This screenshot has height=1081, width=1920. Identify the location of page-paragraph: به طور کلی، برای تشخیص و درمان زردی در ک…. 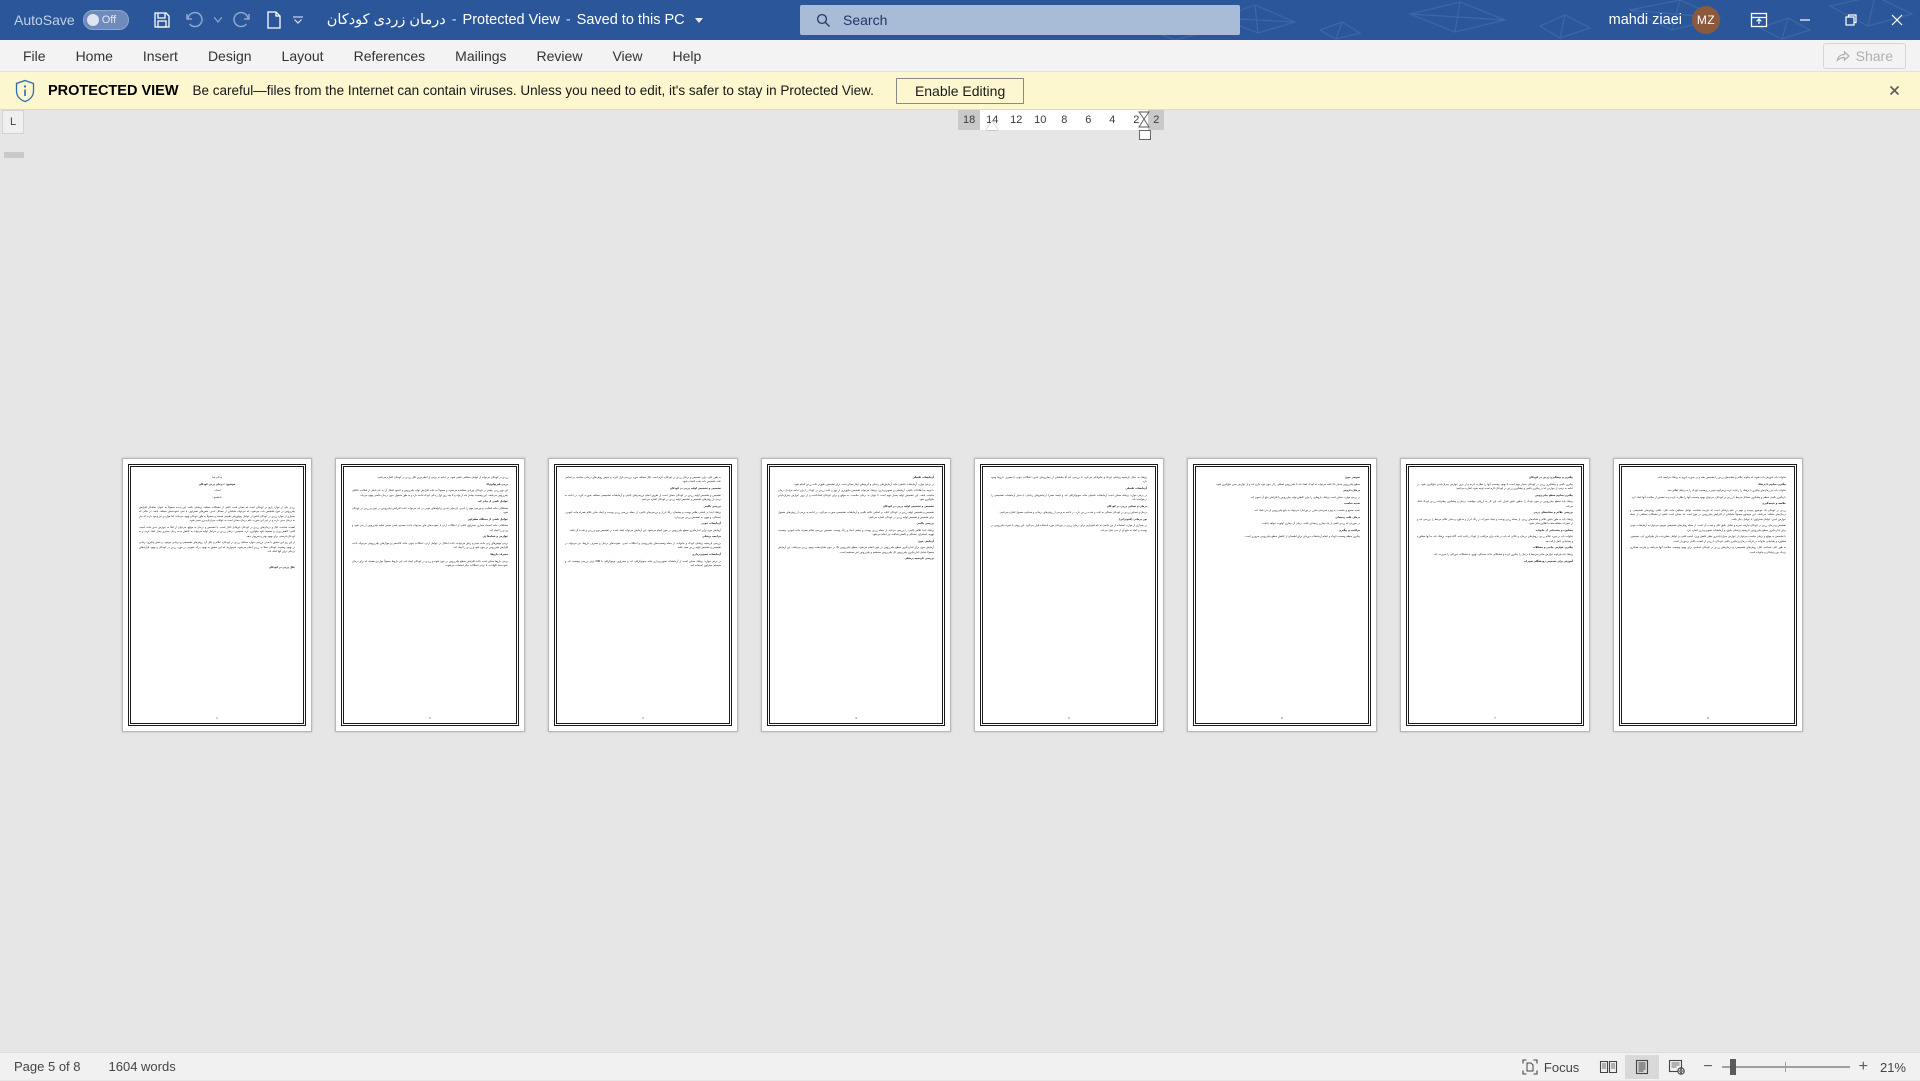
(643, 480).